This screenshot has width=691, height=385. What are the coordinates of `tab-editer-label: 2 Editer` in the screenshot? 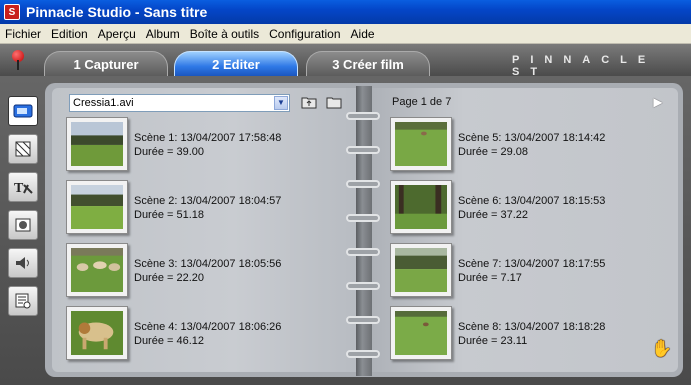 It's located at (236, 64).